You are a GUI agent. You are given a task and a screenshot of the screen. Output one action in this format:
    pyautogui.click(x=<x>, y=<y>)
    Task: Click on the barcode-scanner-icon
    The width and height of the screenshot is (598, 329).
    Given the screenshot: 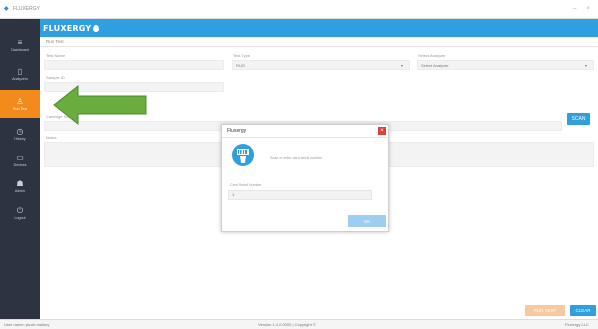 What is the action you would take?
    pyautogui.click(x=243, y=155)
    